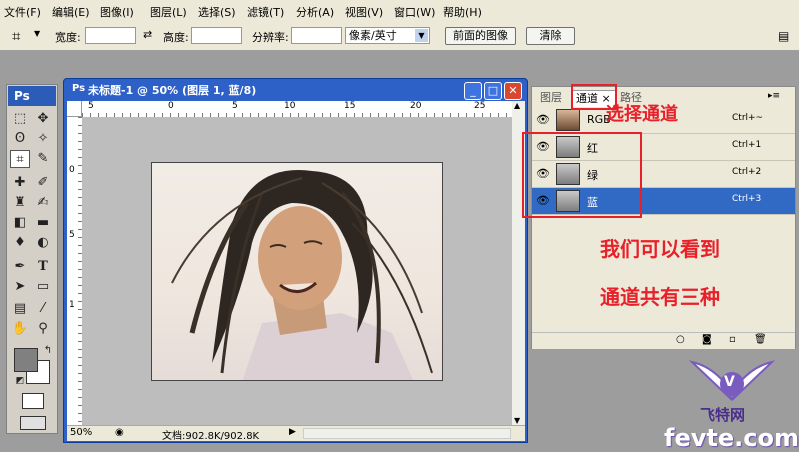  What do you see at coordinates (43, 329) in the screenshot?
I see `zoom-tool-icon: ⚲` at bounding box center [43, 329].